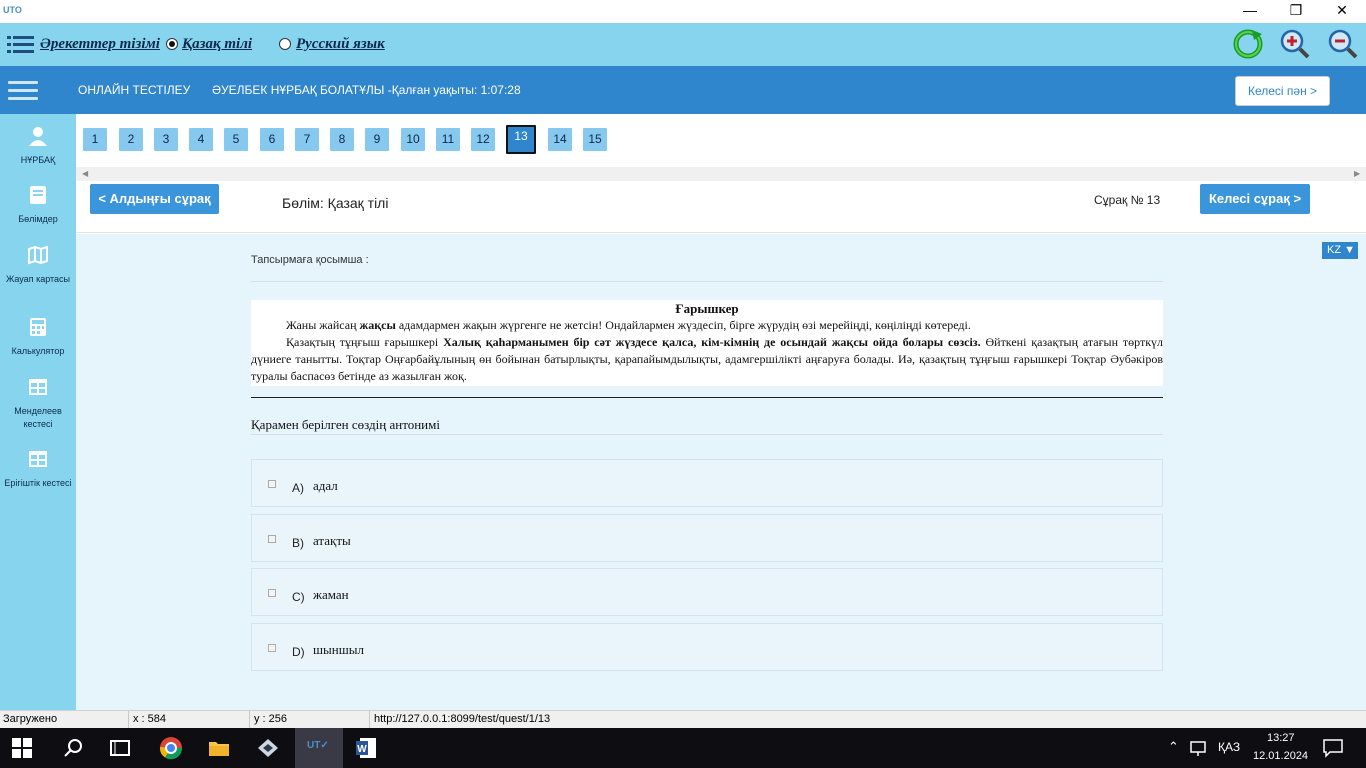 This screenshot has width=1366, height=768. Describe the element at coordinates (166, 139) in the screenshot. I see `question-nav-button: 3` at that location.